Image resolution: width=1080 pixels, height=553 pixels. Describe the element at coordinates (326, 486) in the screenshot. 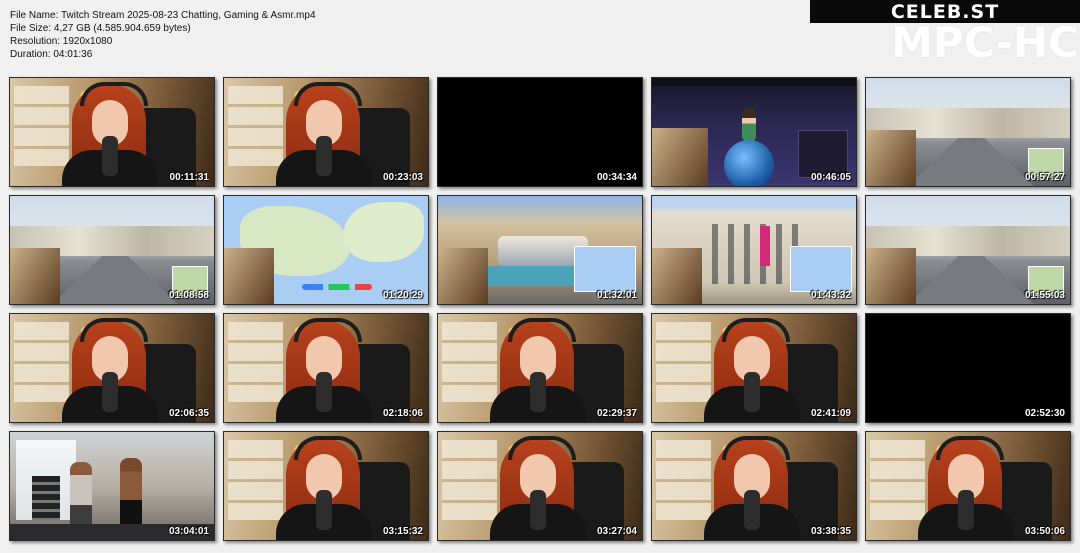

I see `video-thumbnail: 03:15:32` at that location.